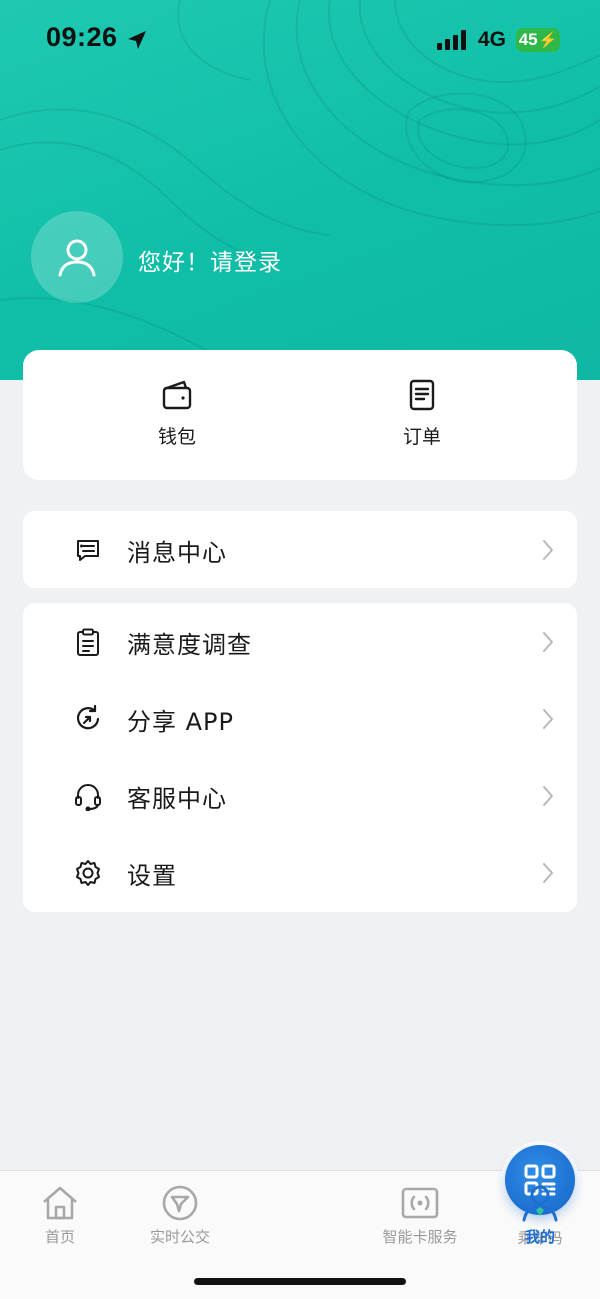 This screenshot has width=600, height=1299. I want to click on tab-label: 智能卡服务, so click(420, 1237).